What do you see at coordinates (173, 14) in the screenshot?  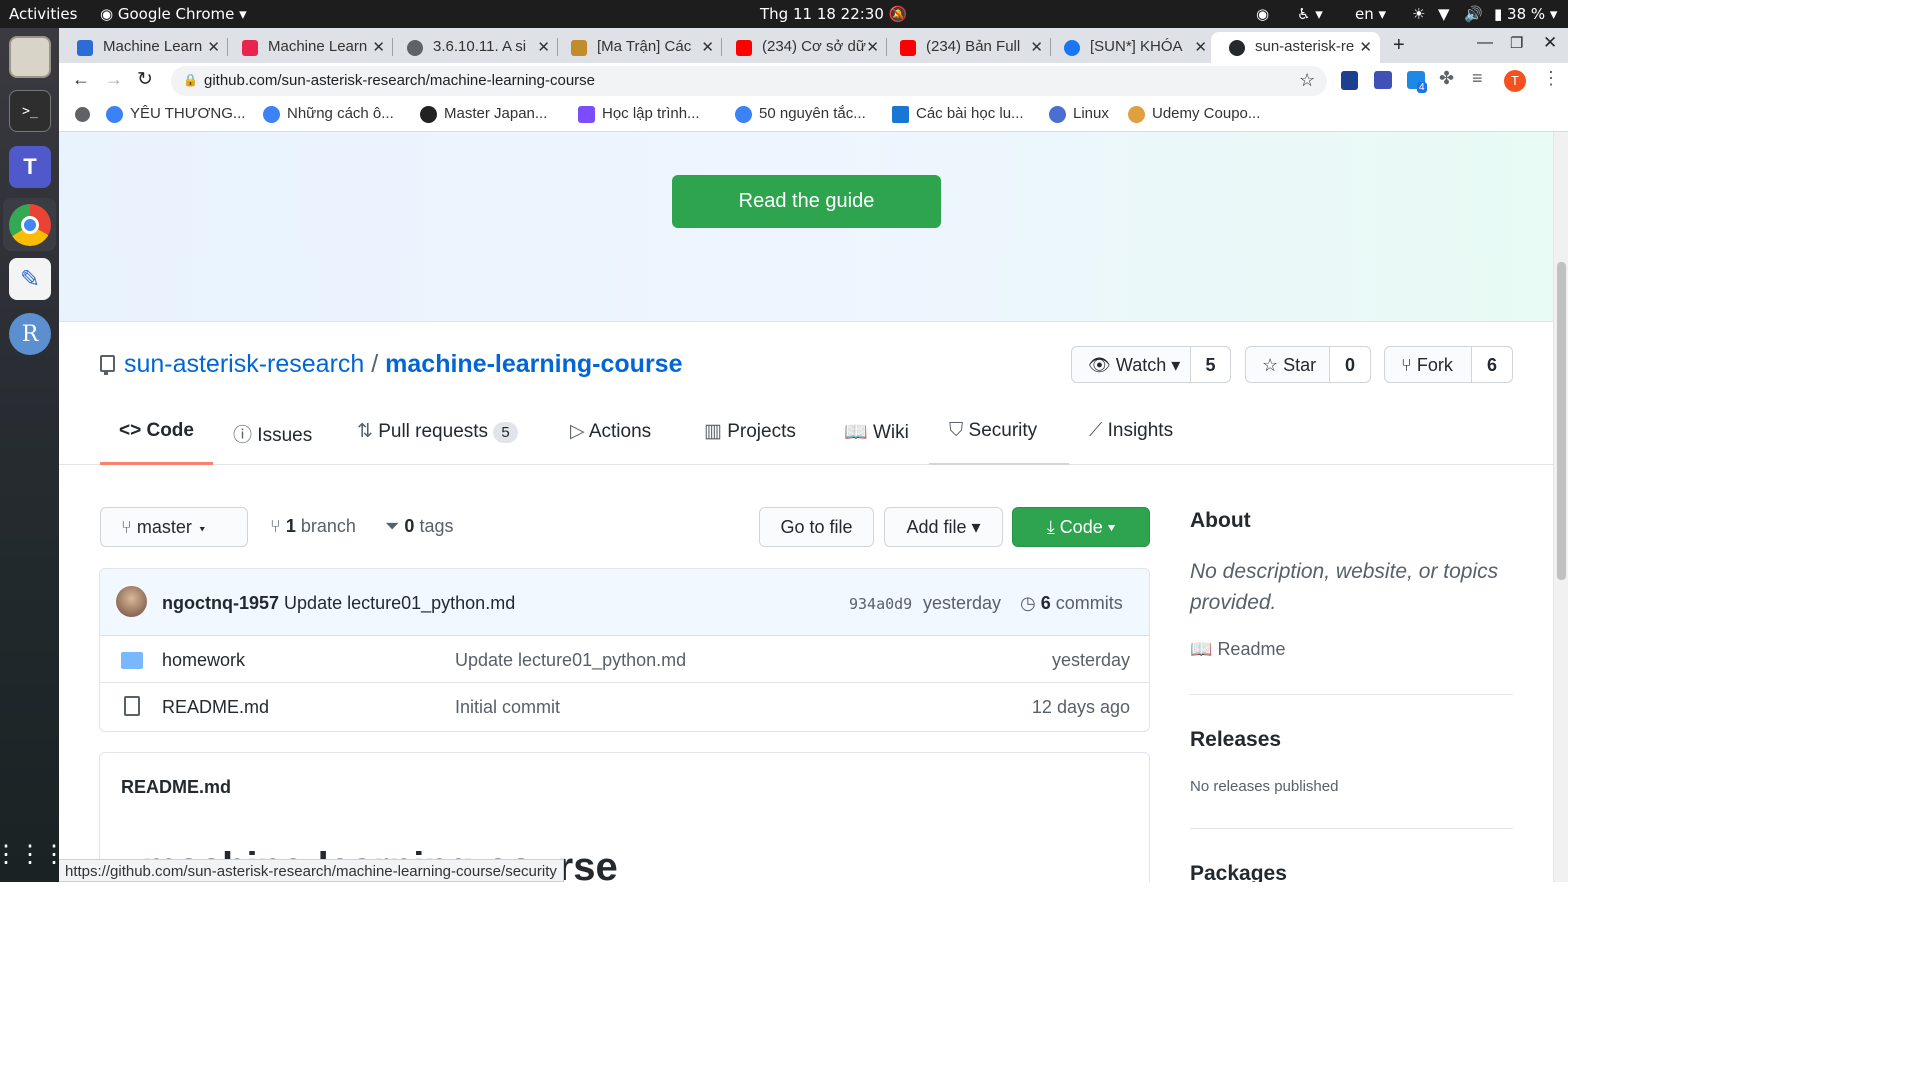 I see `app-menu: ◉ Google Chrome ▾` at bounding box center [173, 14].